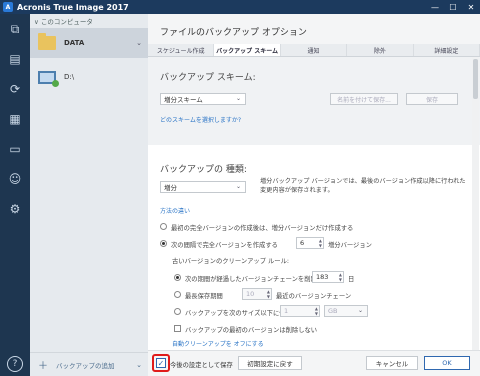 The image size is (480, 376). What do you see at coordinates (251, 330) in the screenshot?
I see `keep-first-label: バックアップの最初のバージョンは削除しない` at bounding box center [251, 330].